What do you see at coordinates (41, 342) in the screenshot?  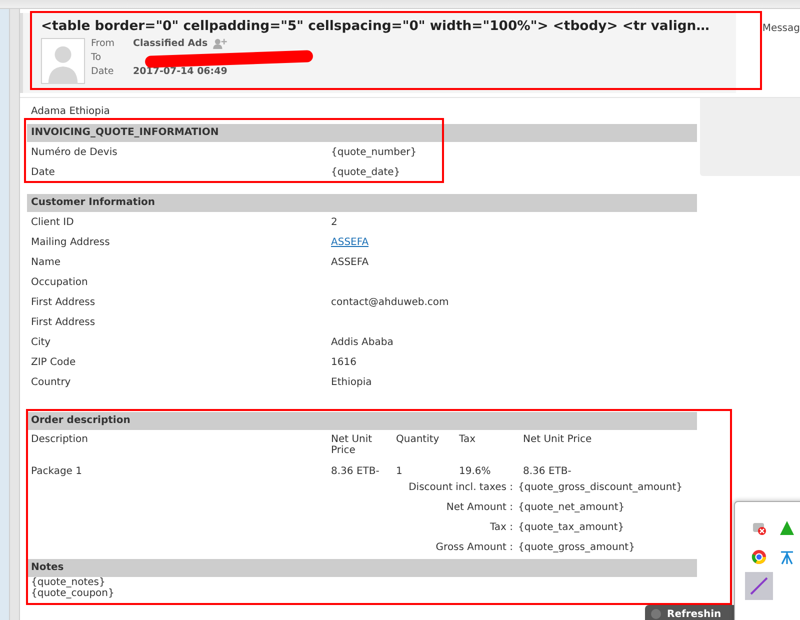 I see `field-label: City` at bounding box center [41, 342].